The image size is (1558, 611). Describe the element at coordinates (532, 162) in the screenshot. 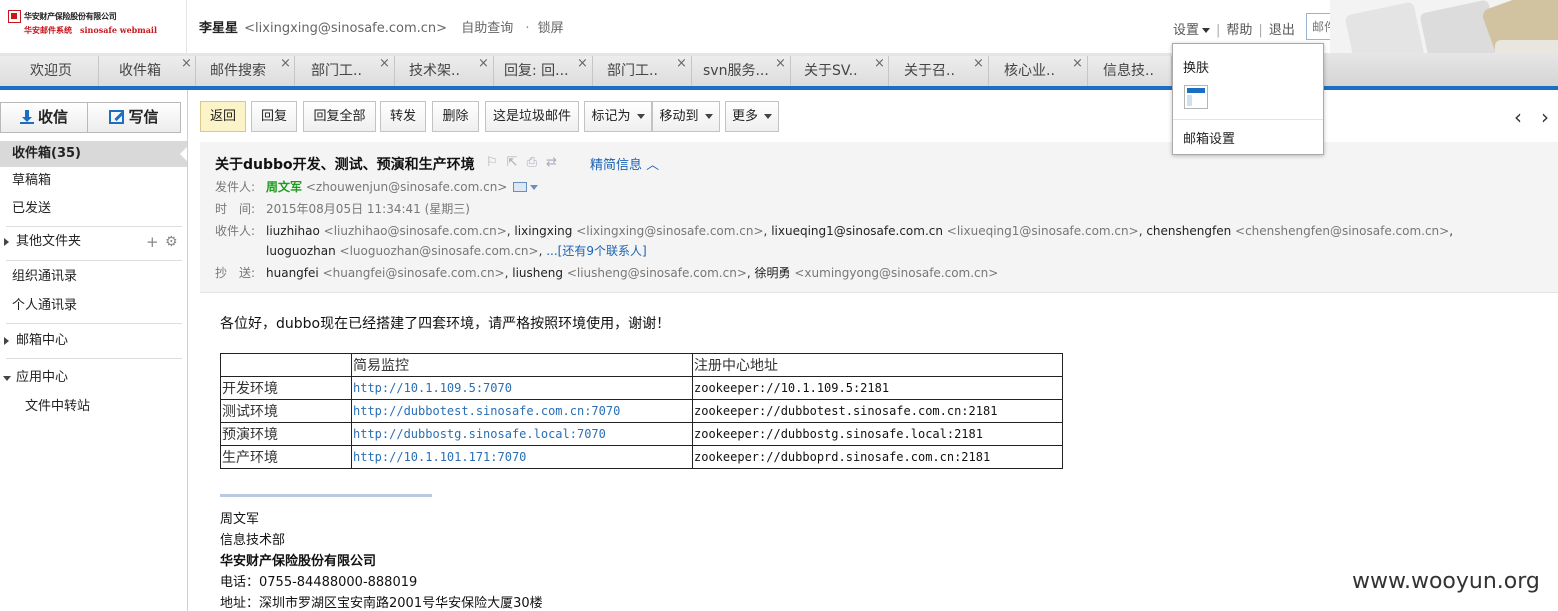

I see `print-icon: ⎙` at that location.